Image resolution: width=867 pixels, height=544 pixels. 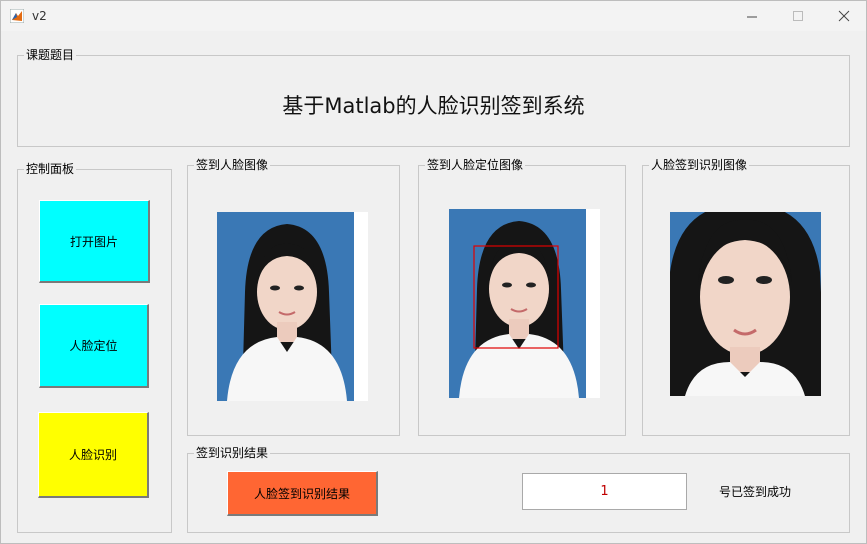 I want to click on maximize-button, so click(x=798, y=16).